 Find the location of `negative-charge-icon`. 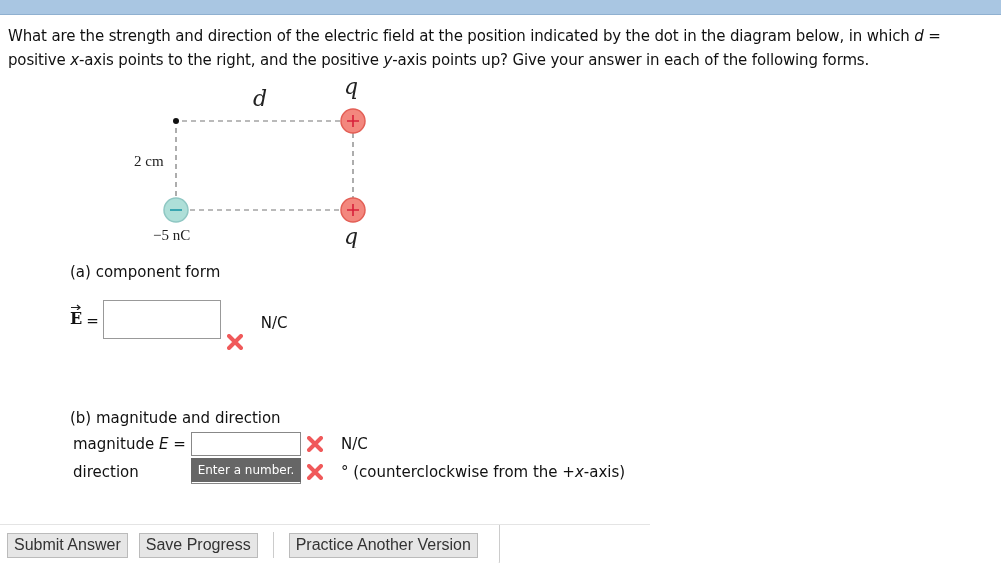

negative-charge-icon is located at coordinates (176, 210).